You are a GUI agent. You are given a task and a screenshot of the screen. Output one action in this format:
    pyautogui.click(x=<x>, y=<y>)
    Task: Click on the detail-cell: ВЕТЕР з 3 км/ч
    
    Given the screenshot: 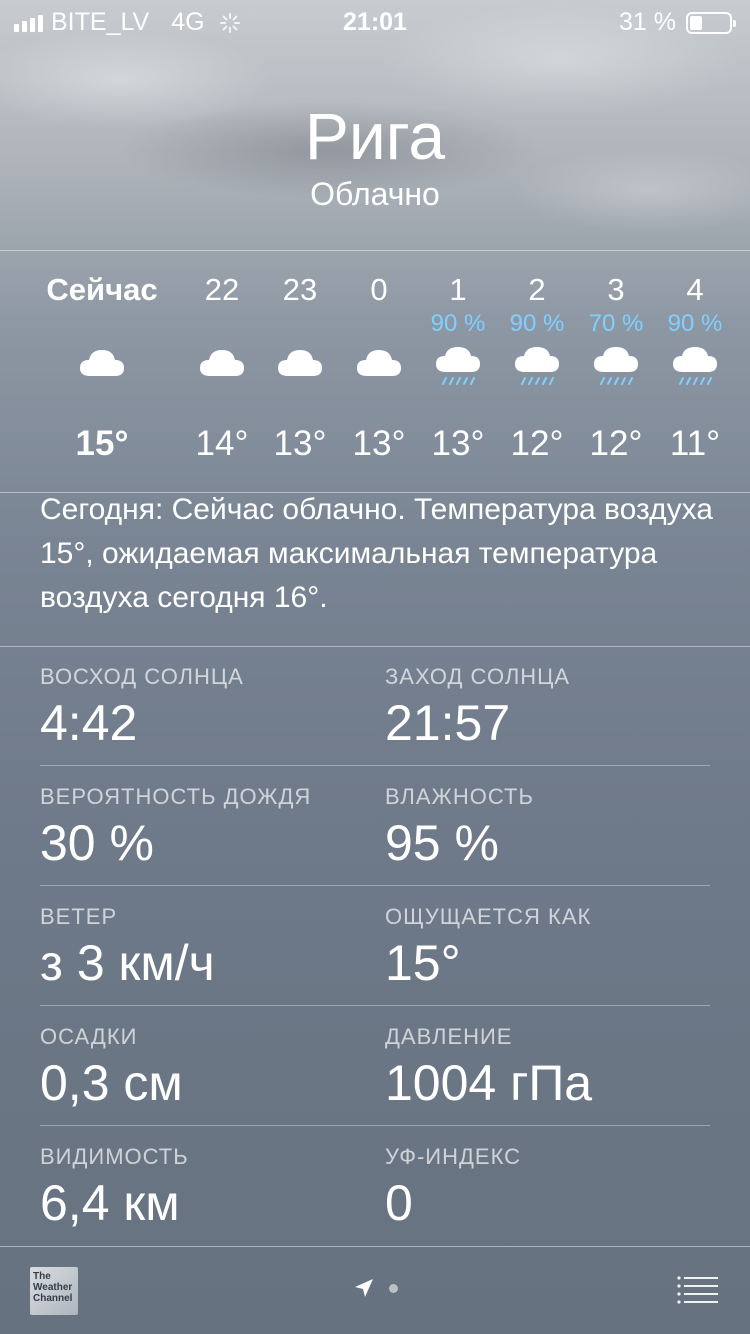 What is the action you would take?
    pyautogui.click(x=127, y=948)
    